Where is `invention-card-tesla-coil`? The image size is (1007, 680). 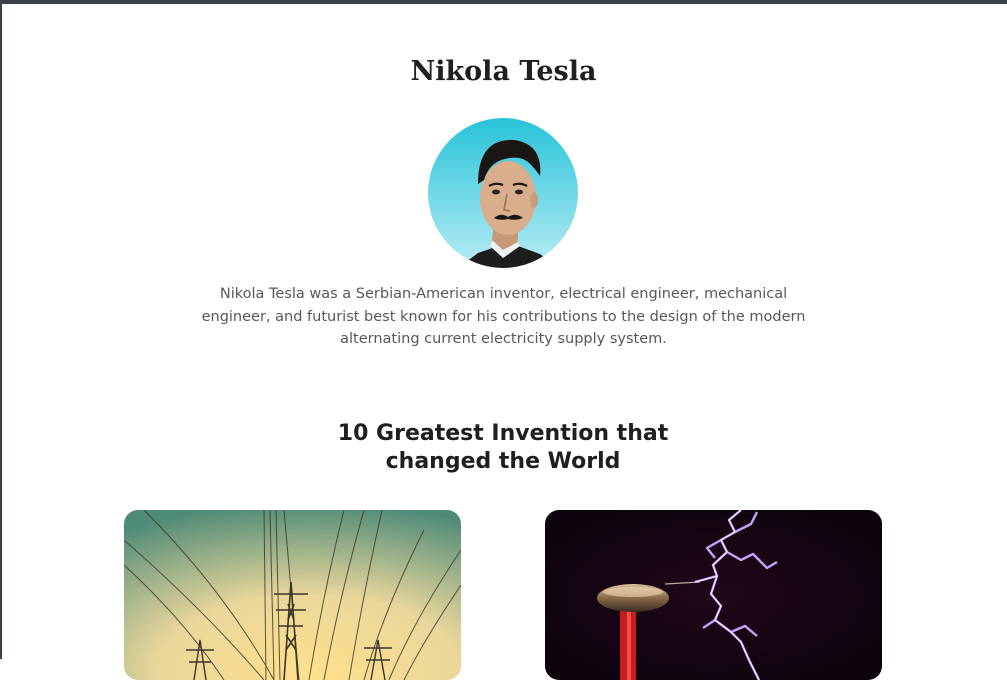 invention-card-tesla-coil is located at coordinates (713, 595).